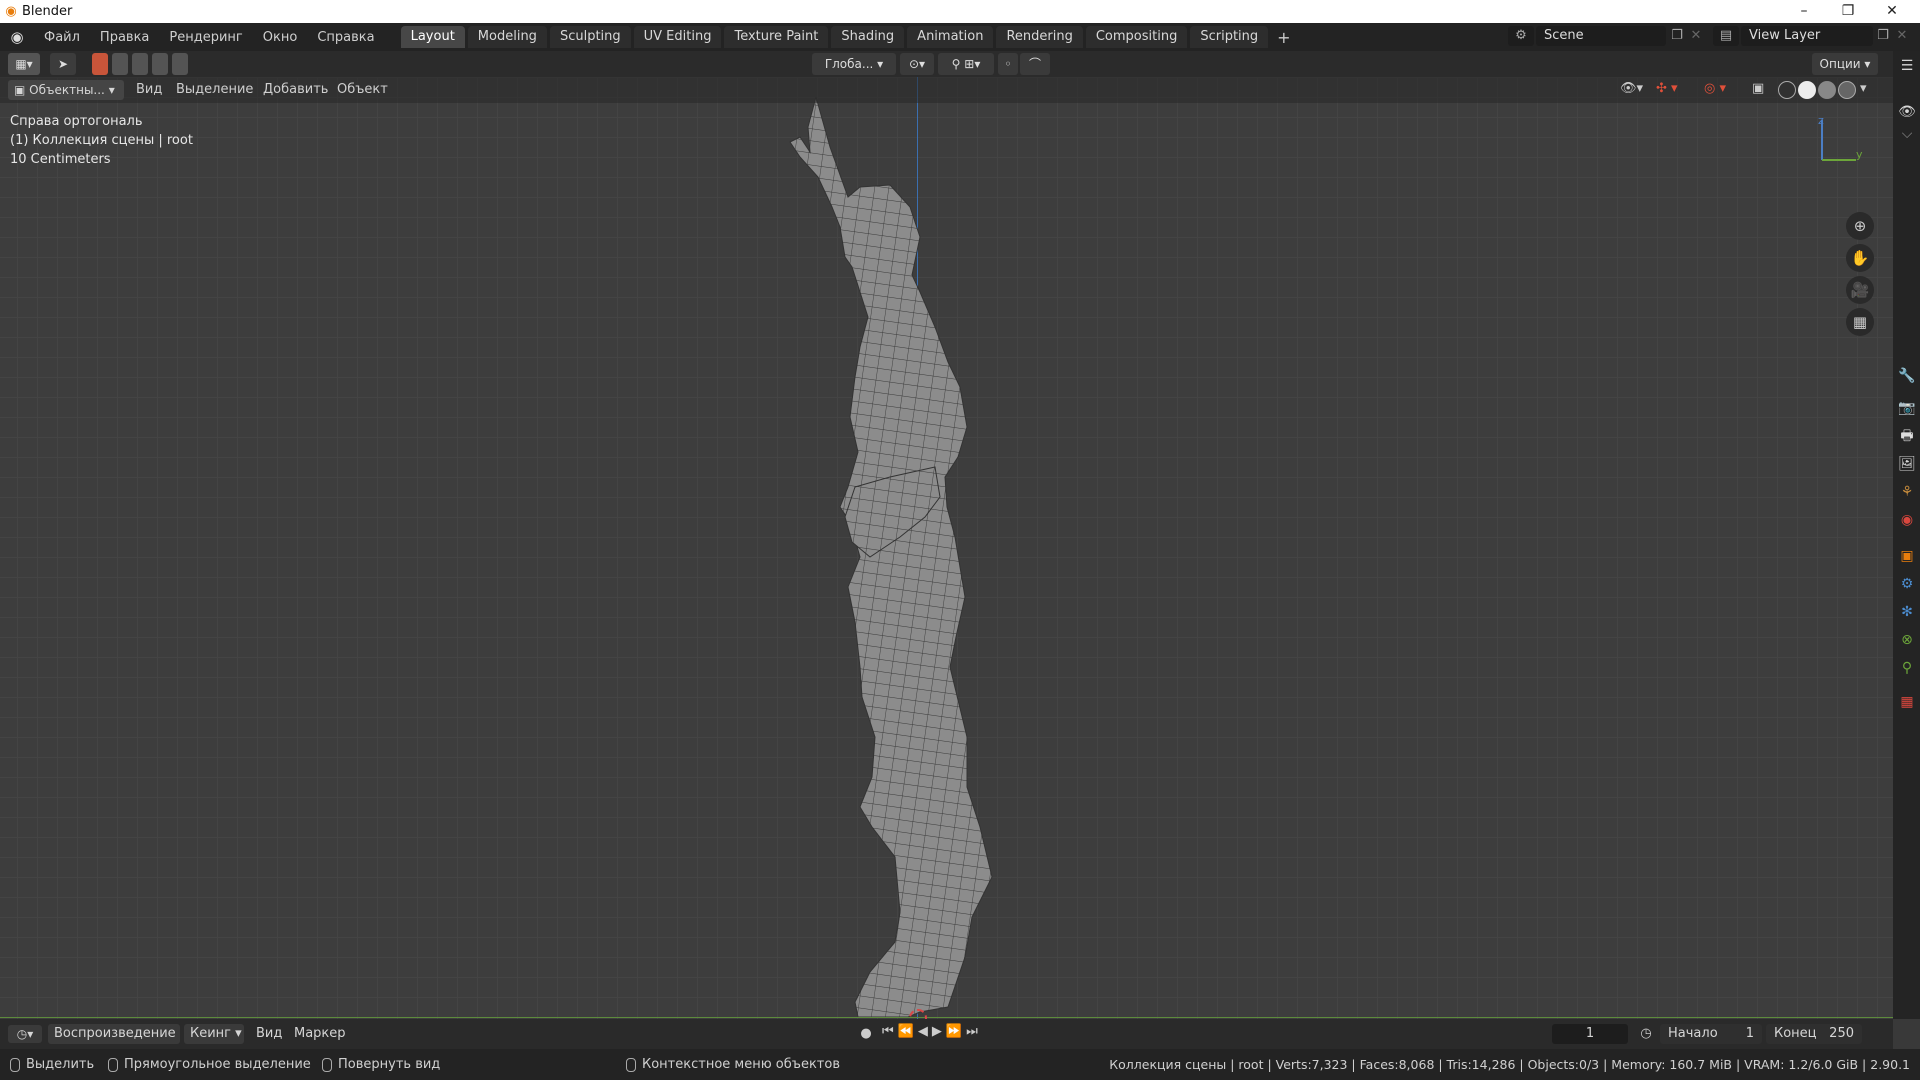 The height and width of the screenshot is (1080, 1920). I want to click on grid-scale-label: 10 Centimeters, so click(60, 159).